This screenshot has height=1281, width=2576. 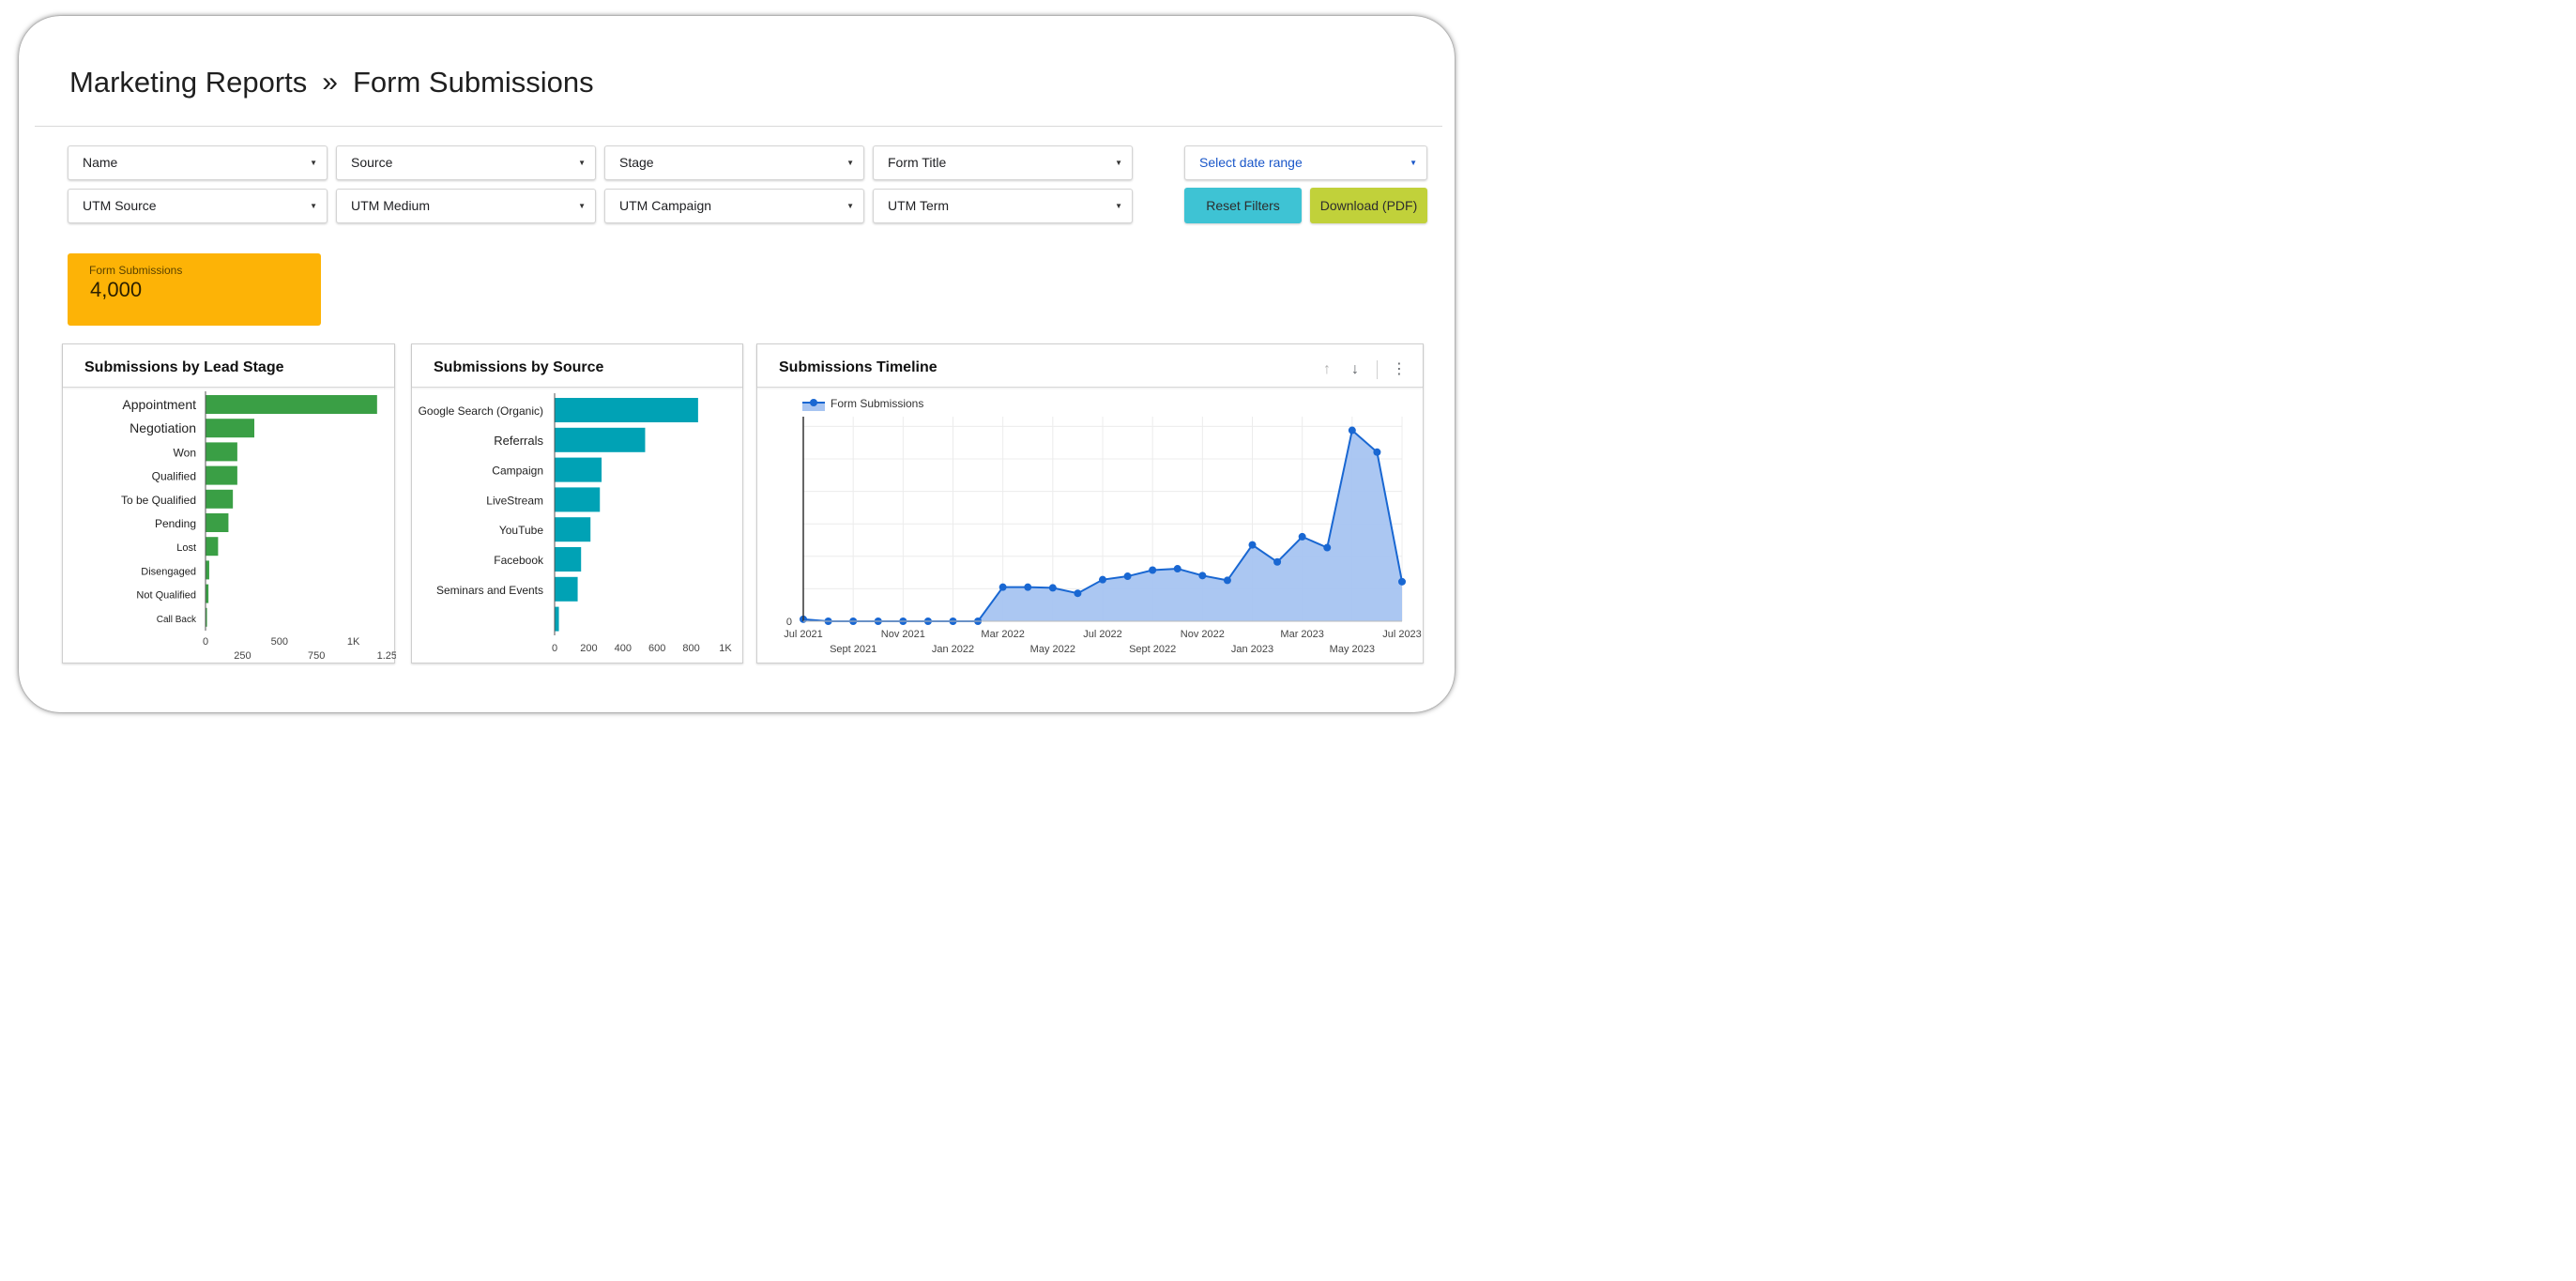 I want to click on arrow-down-icon: ↓, so click(x=1355, y=369).